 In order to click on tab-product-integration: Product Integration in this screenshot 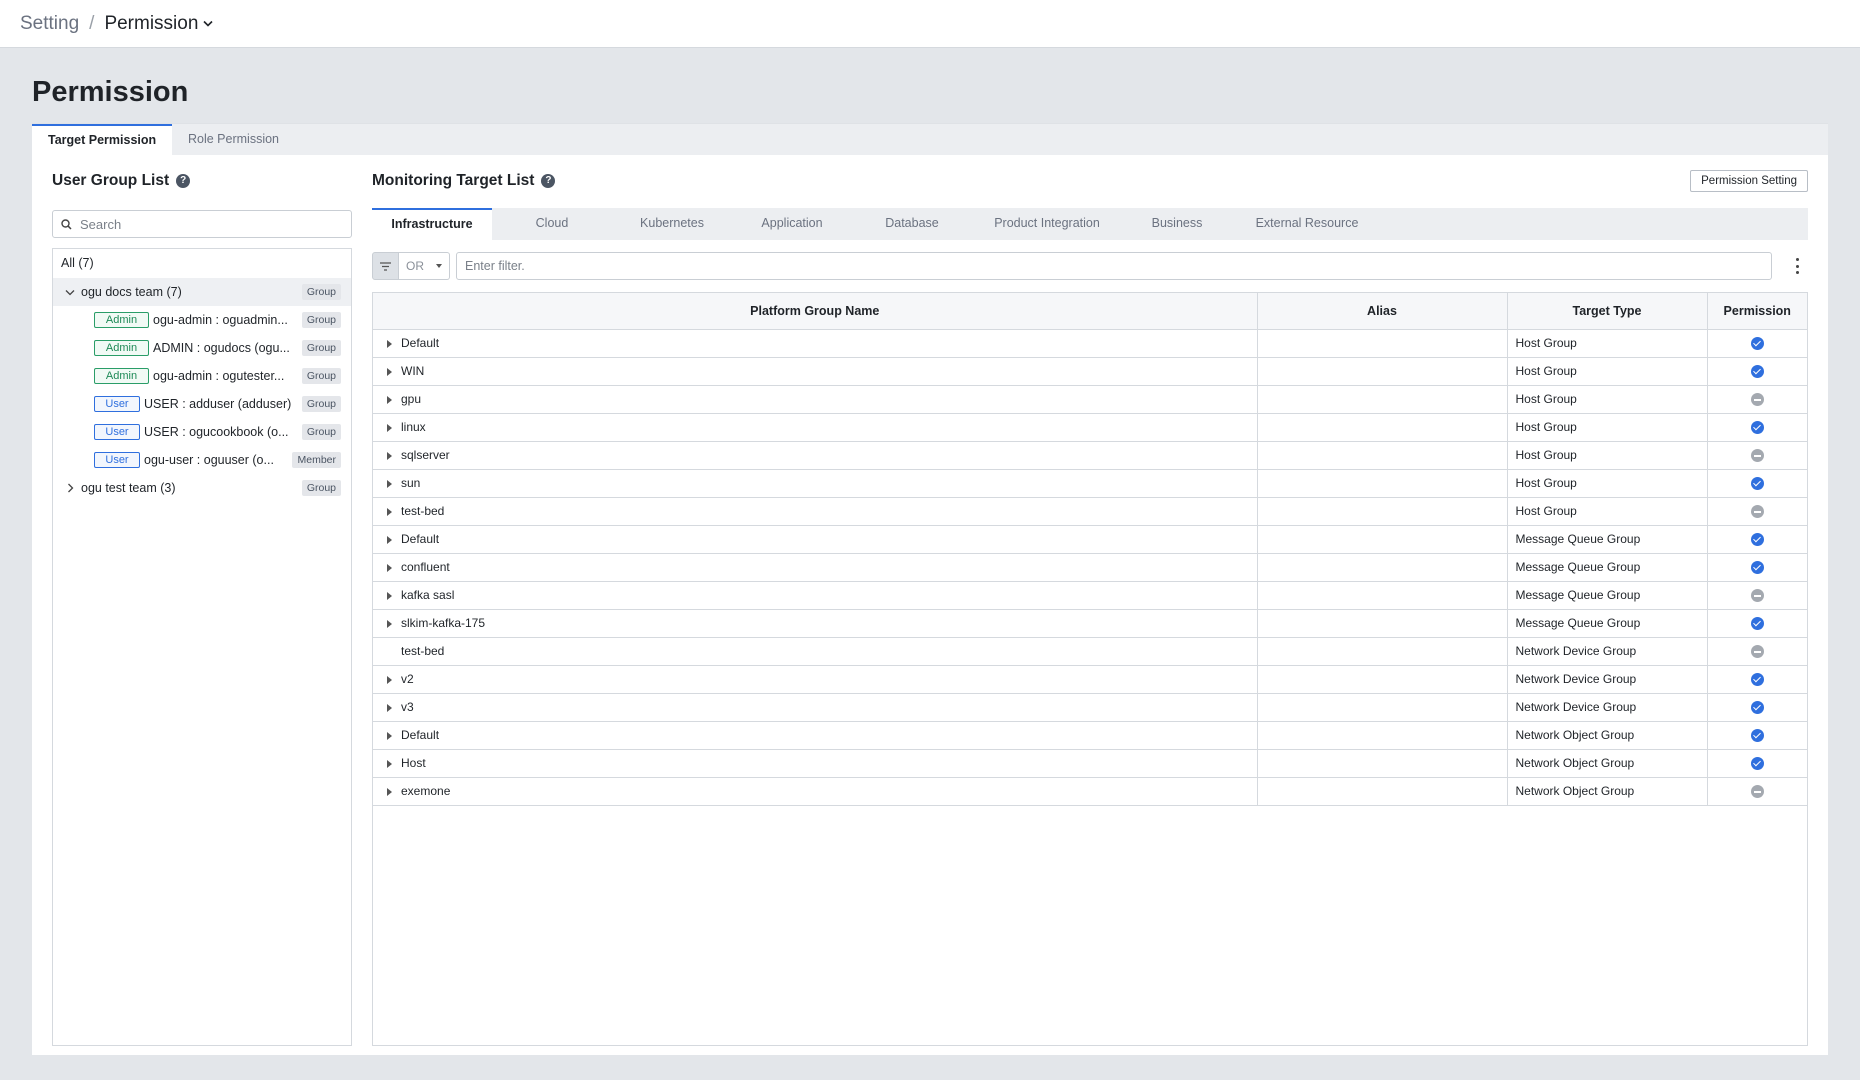, I will do `click(1047, 224)`.